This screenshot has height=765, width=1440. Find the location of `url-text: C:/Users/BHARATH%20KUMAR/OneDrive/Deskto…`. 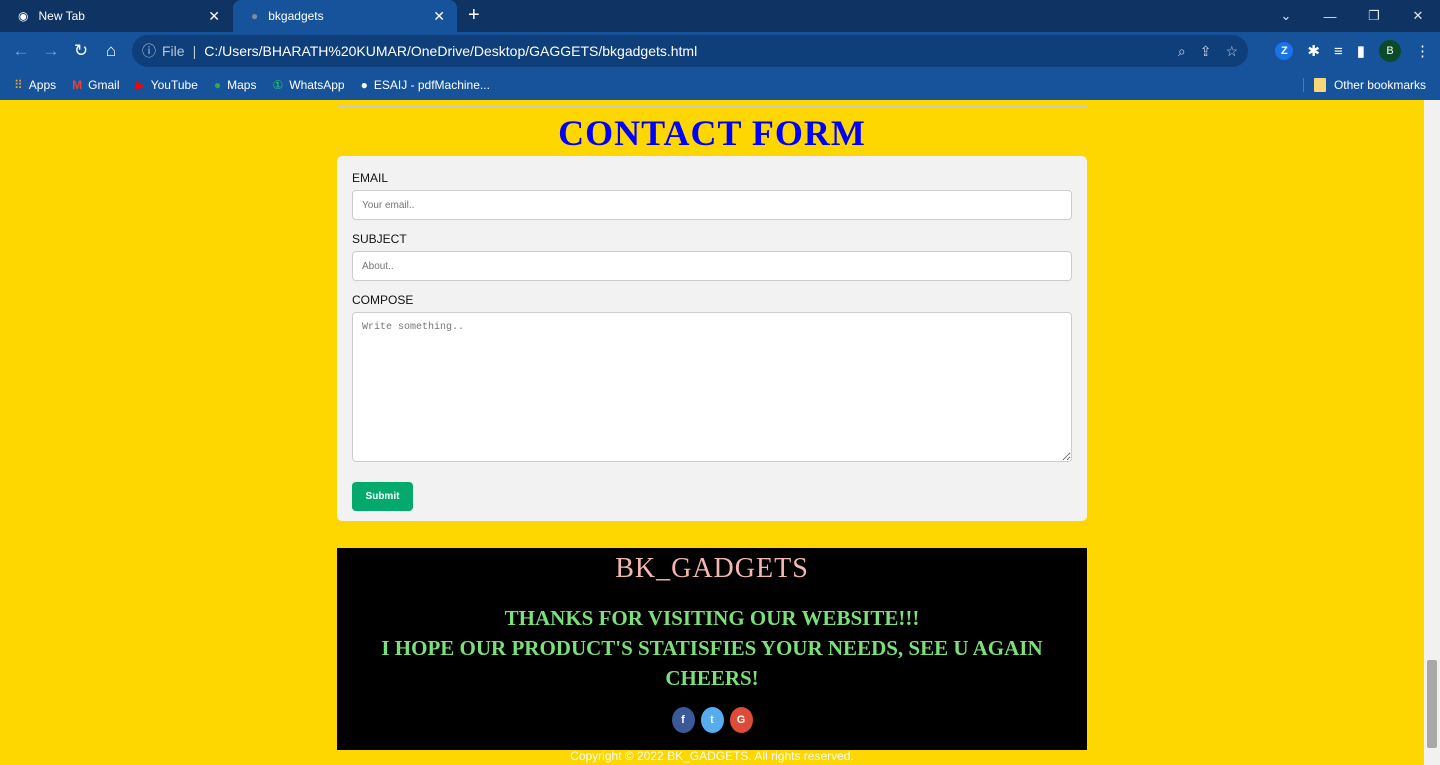

url-text: C:/Users/BHARATH%20KUMAR/OneDrive/Deskto… is located at coordinates (450, 51).